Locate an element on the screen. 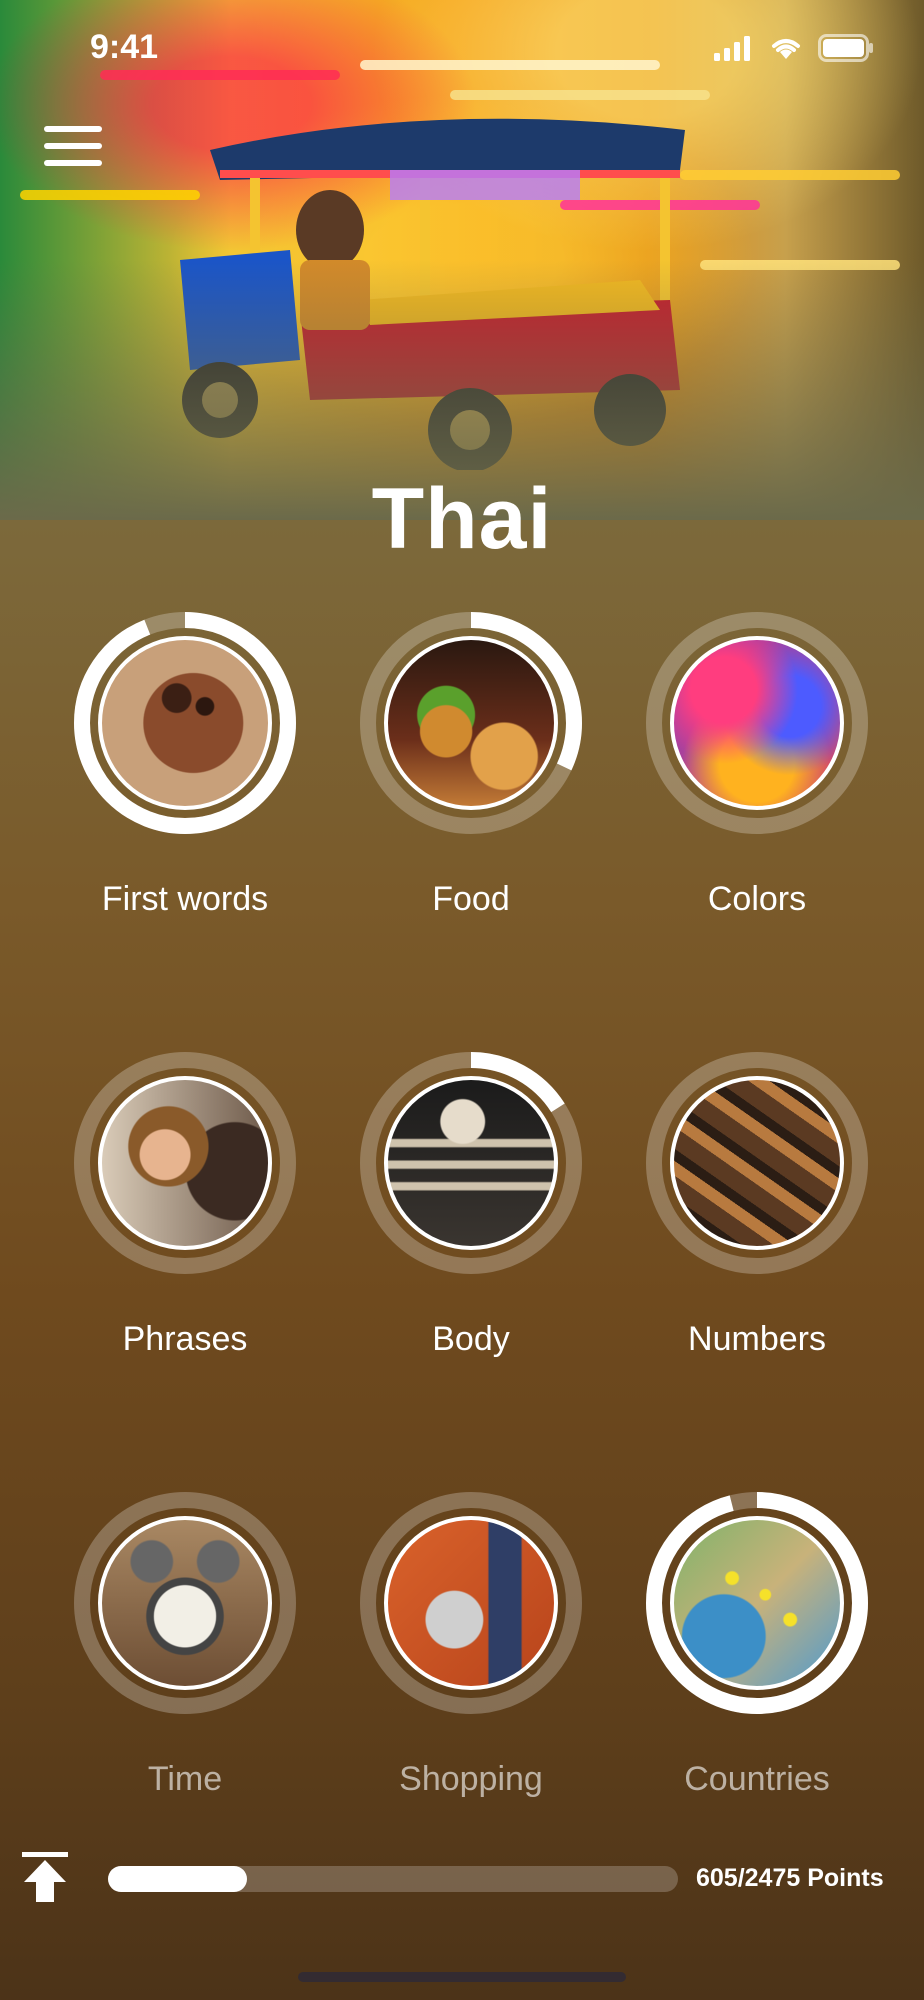  people-talking-photo-icon is located at coordinates (185, 1163).